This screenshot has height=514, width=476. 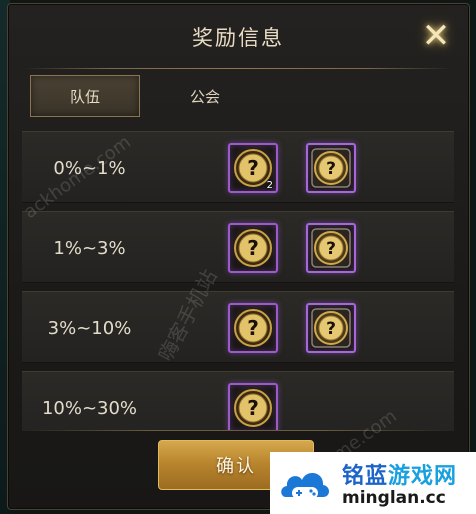 I want to click on logo-name: 铭蓝游戏网, so click(x=399, y=474).